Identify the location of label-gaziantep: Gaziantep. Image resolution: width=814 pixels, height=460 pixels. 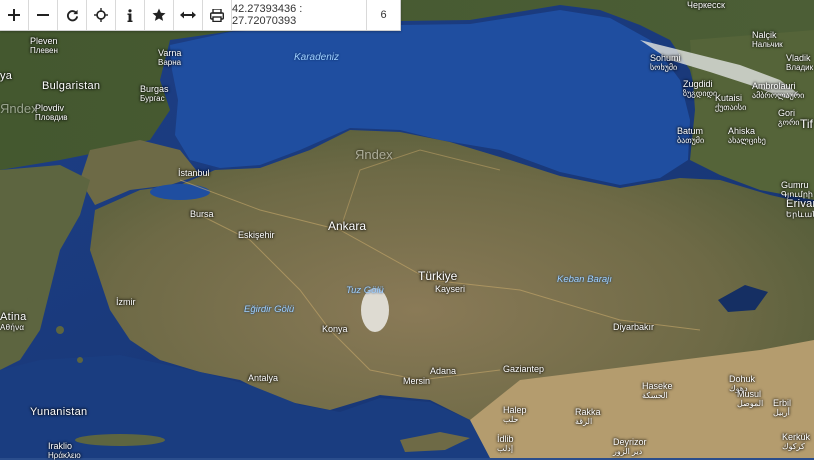
(524, 369).